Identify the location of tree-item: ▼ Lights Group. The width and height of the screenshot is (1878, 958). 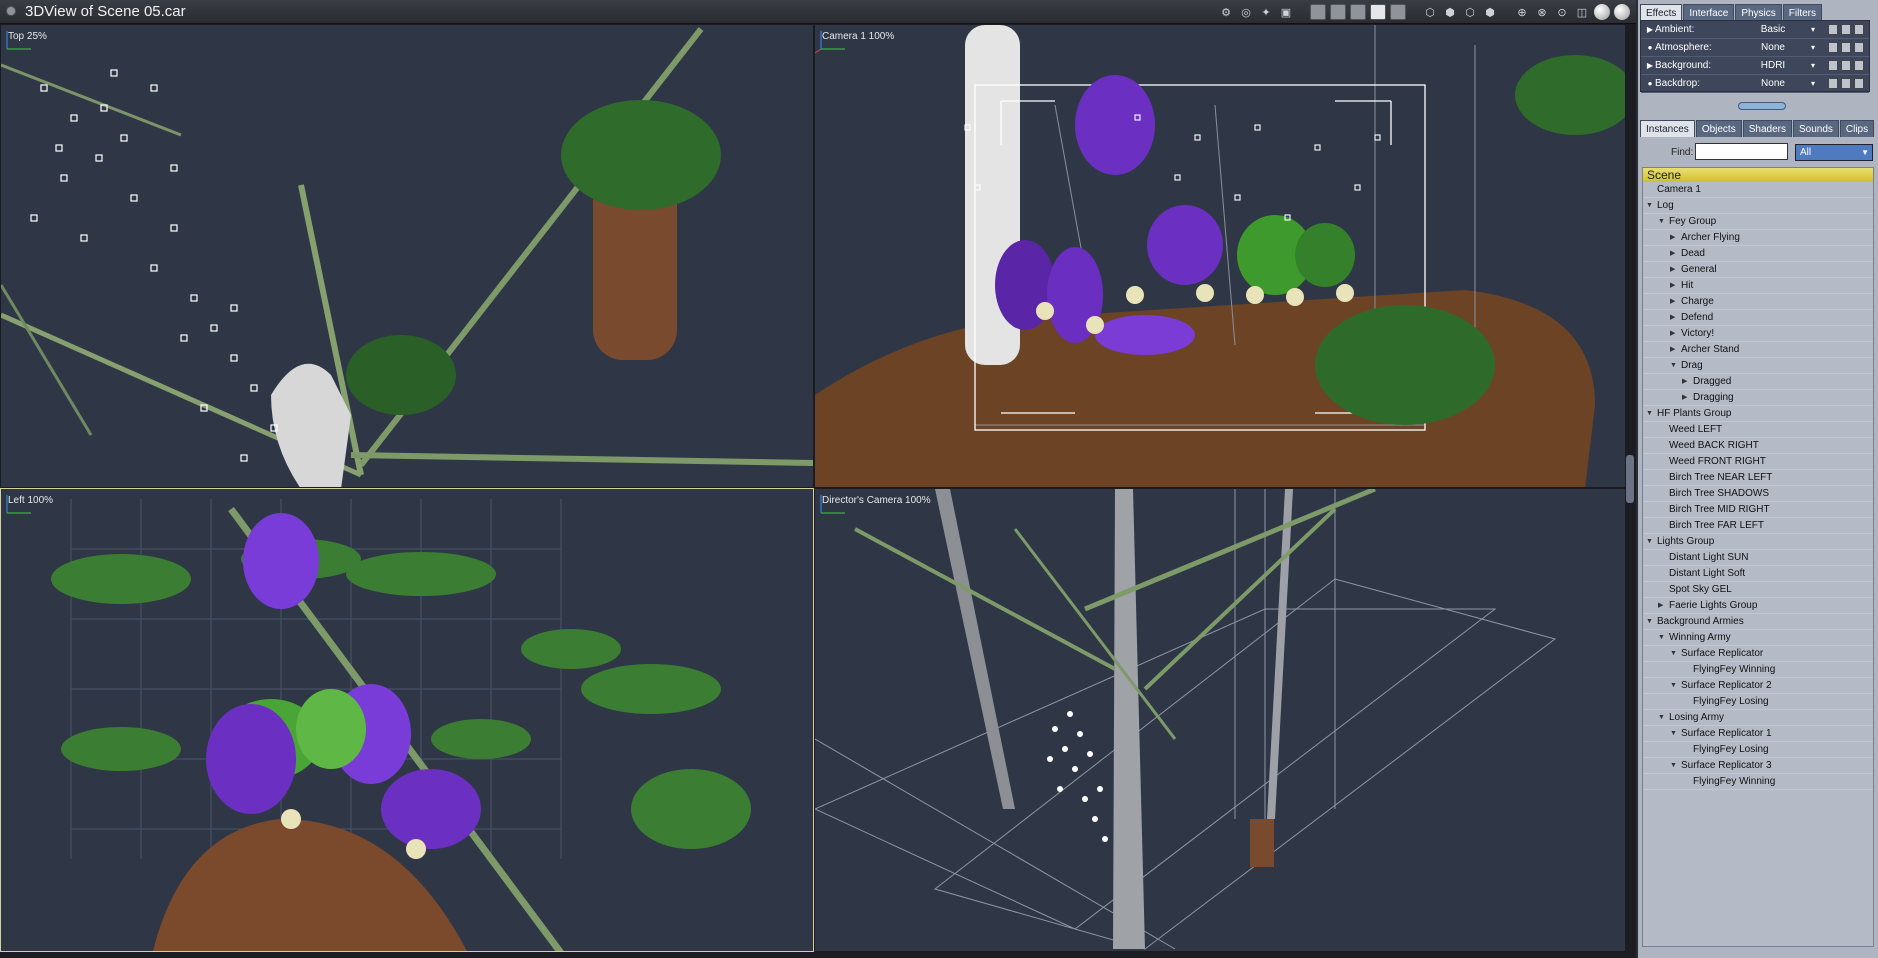
(1758, 542).